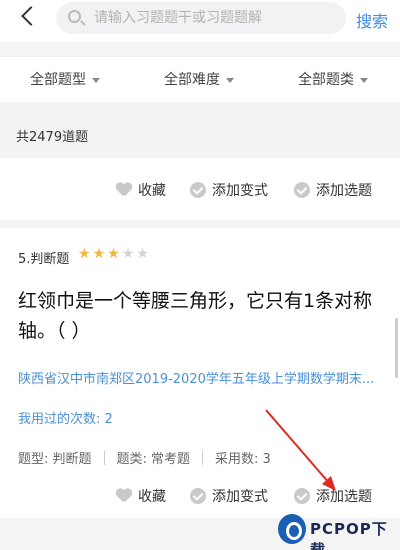 The image size is (400, 550). I want to click on question-meta: 题型: 判断题 题类: 常考题 采用数: 3, so click(144, 457).